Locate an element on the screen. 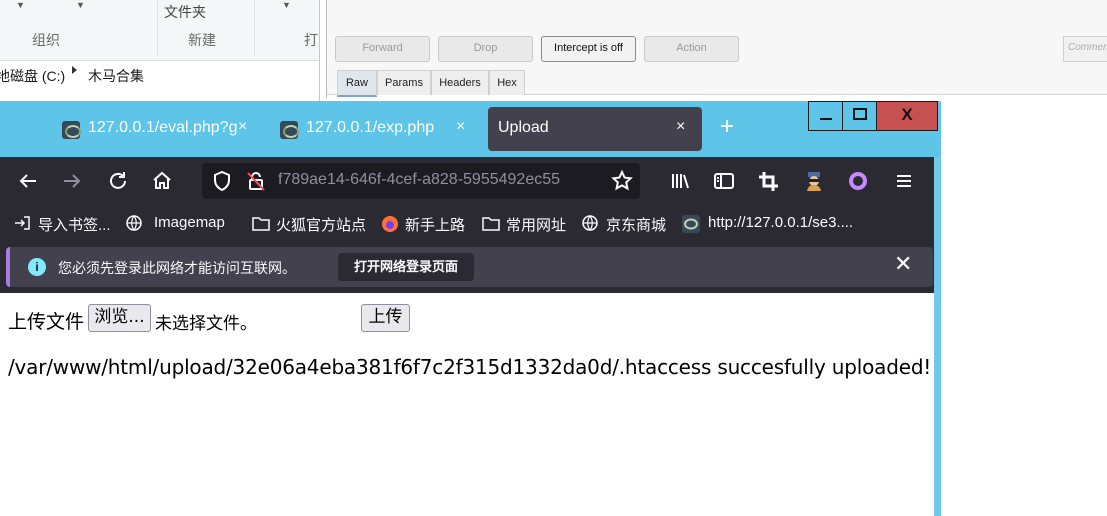 This screenshot has width=1107, height=516. tab-hex: Hex is located at coordinates (507, 82).